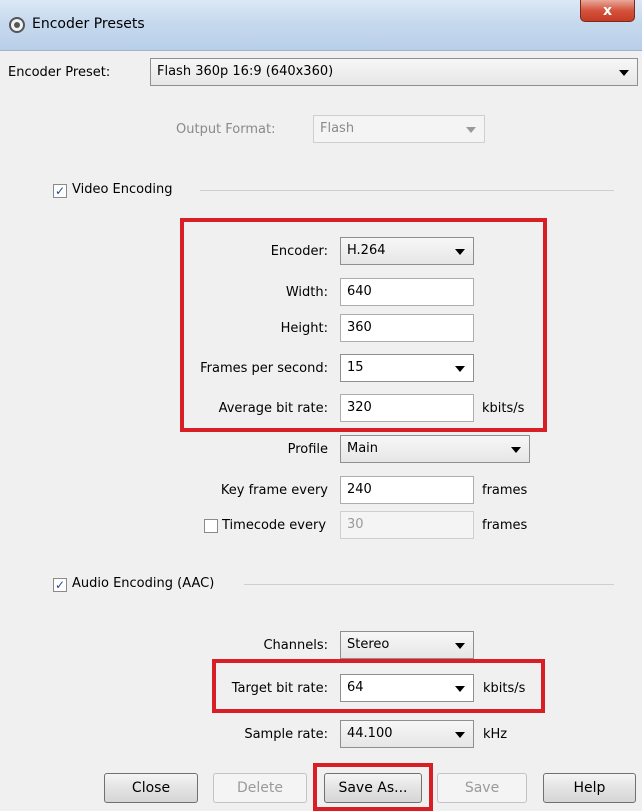 Image resolution: width=642 pixels, height=811 pixels. I want to click on average-bit-rate-input: 320, so click(407, 408).